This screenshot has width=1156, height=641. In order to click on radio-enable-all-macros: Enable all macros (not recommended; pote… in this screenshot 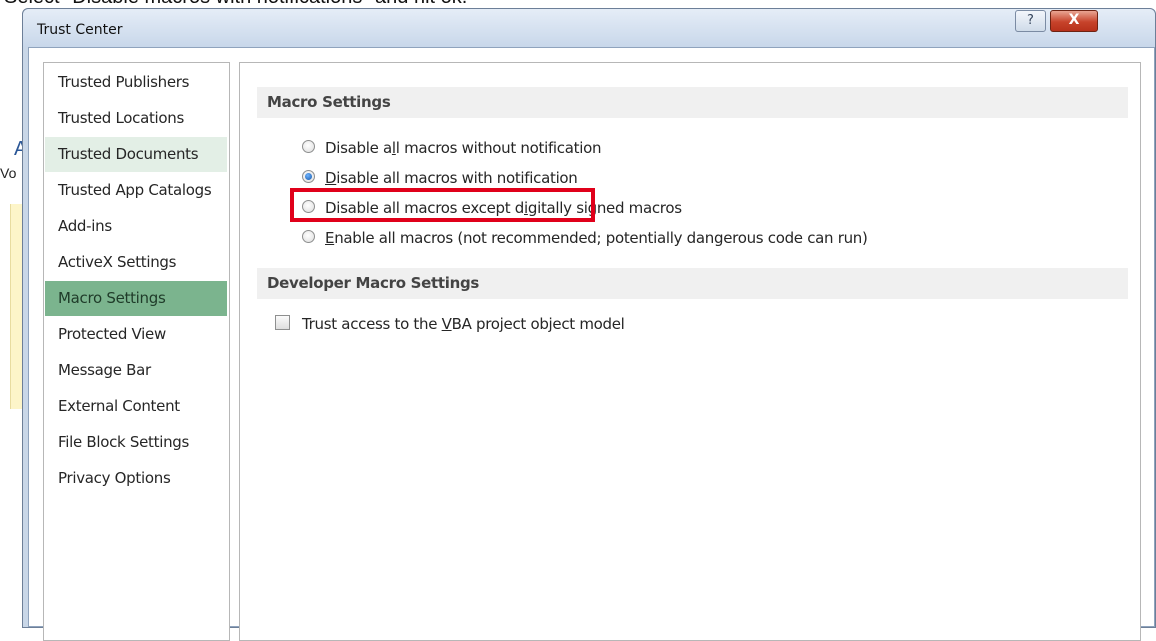, I will do `click(585, 238)`.